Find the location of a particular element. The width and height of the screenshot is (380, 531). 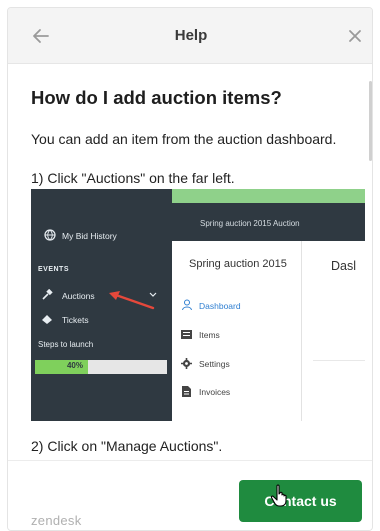

panel-item-invoices: Invoices is located at coordinates (215, 392).